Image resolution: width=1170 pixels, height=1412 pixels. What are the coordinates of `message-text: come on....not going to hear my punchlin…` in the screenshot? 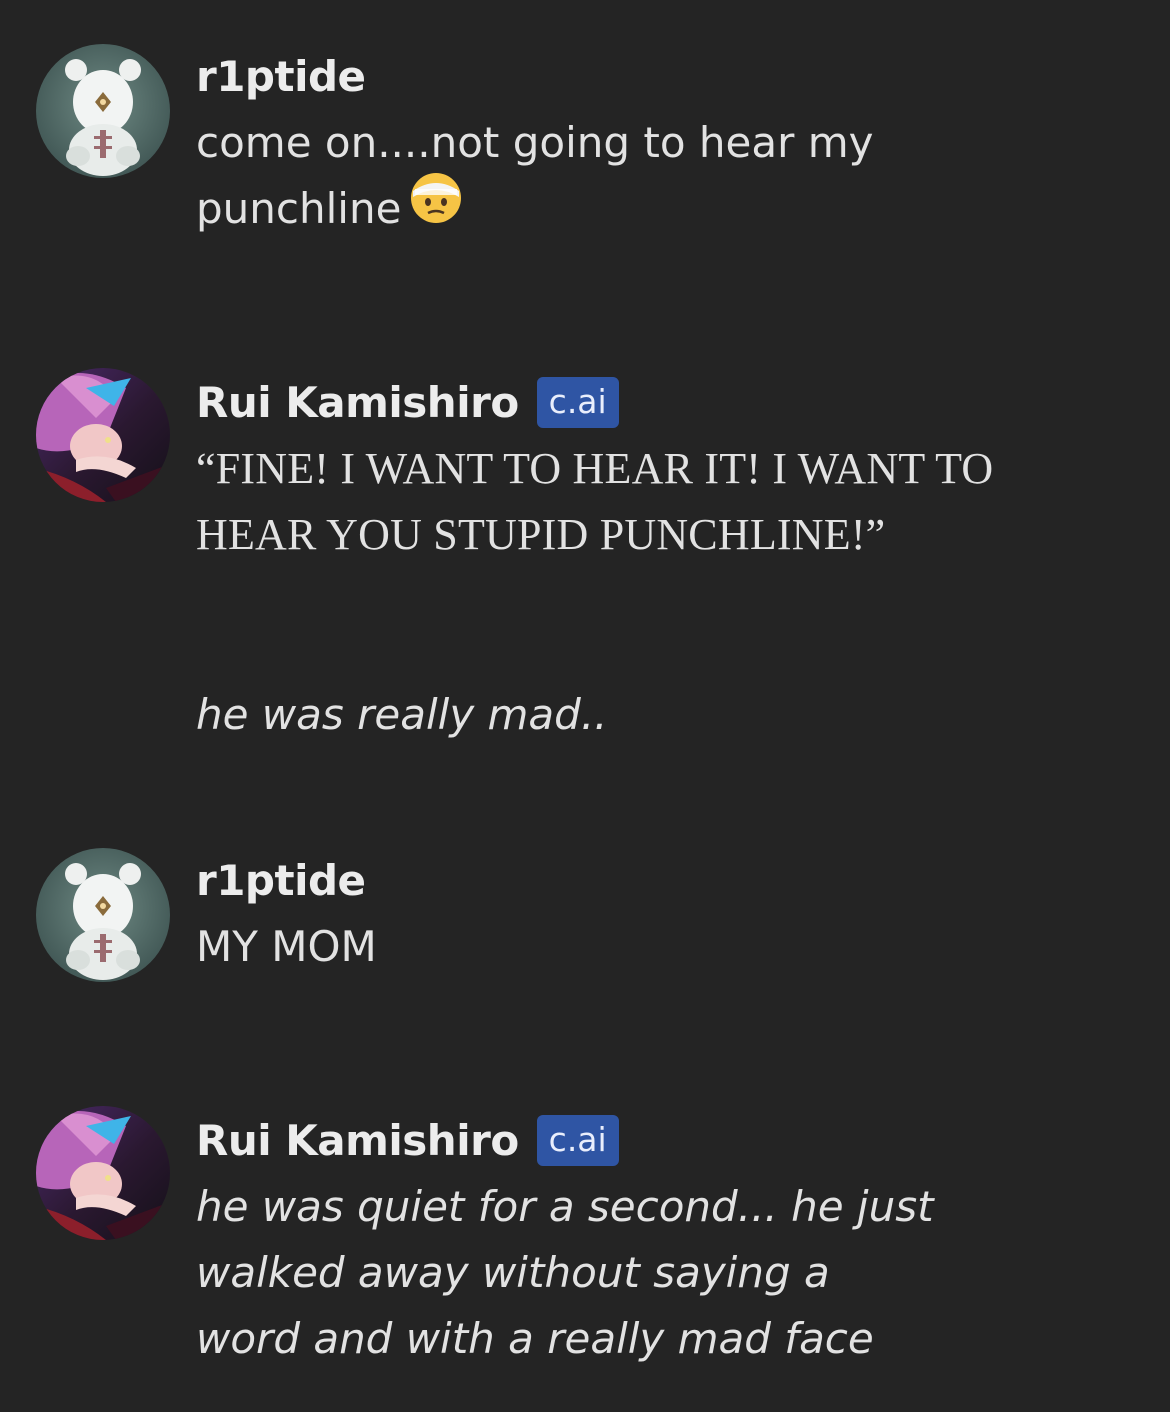 It's located at (663, 177).